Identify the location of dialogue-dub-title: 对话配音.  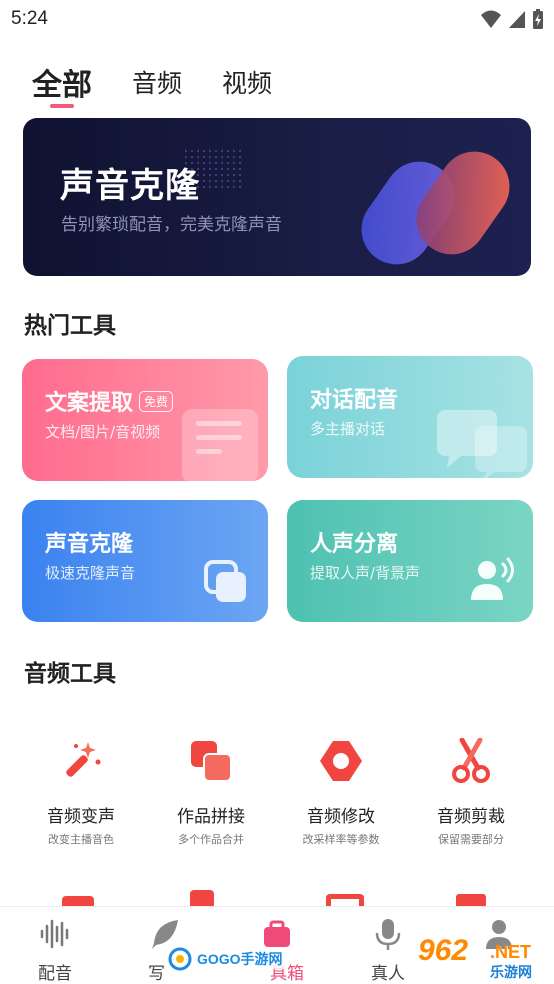
(354, 400).